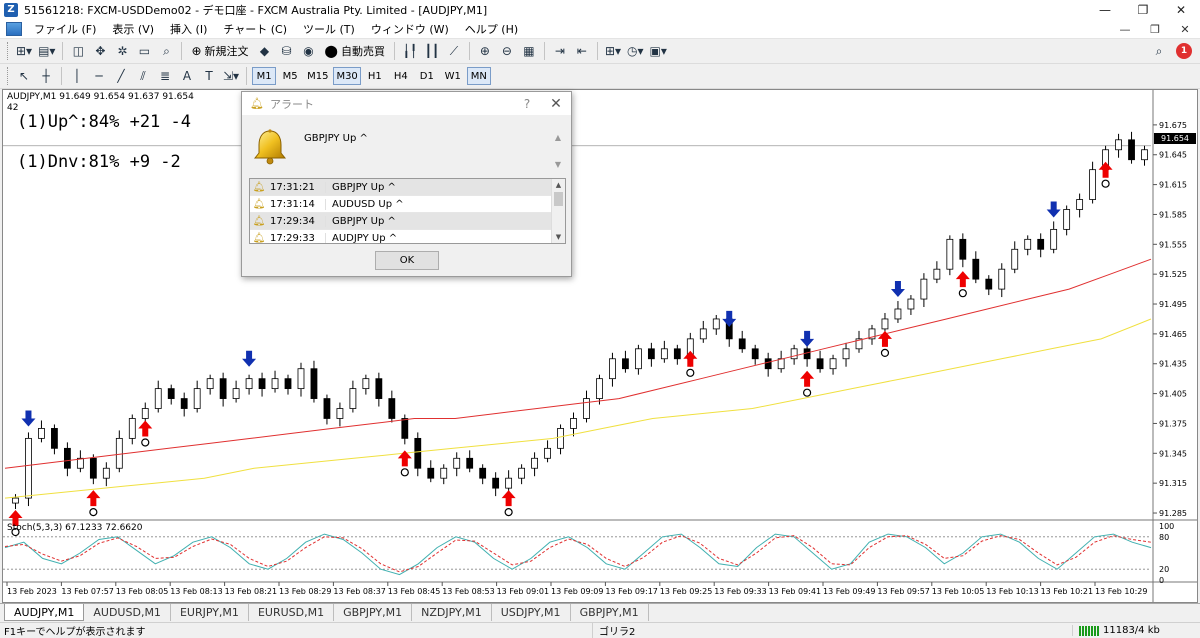 The height and width of the screenshot is (638, 1200). I want to click on alert-list-scrollbar: ▲ ▼, so click(558, 211).